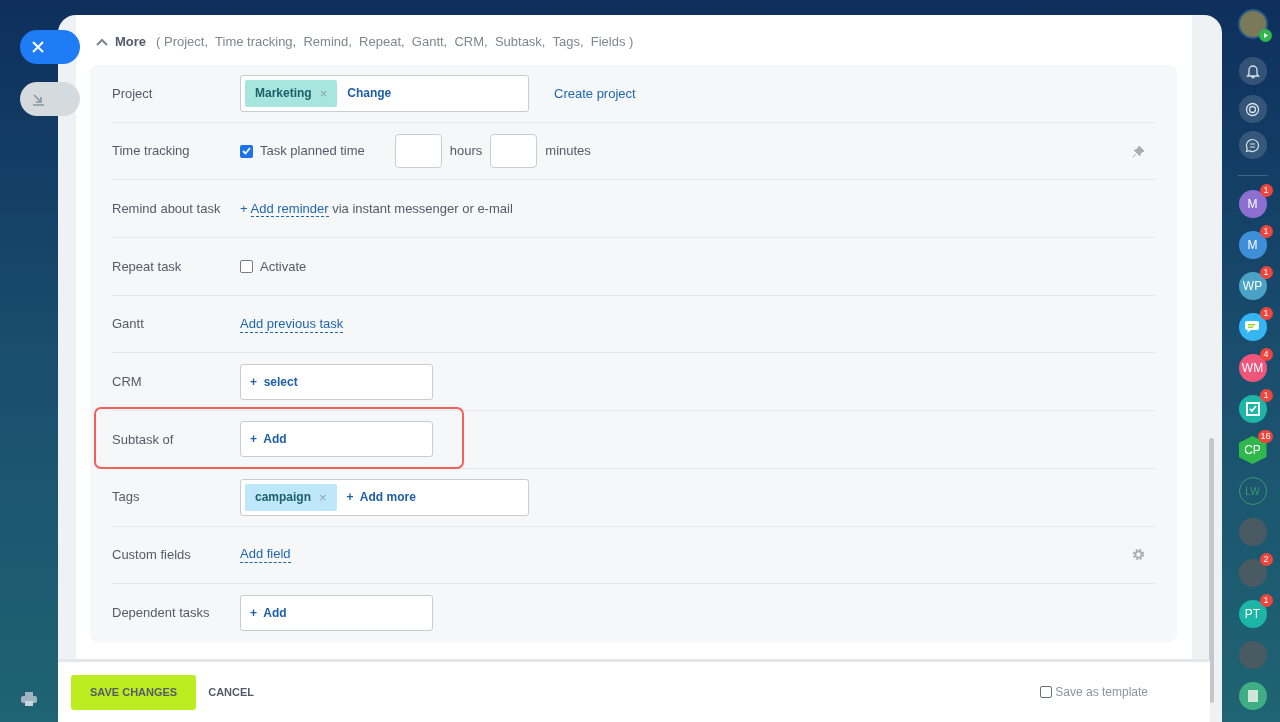  What do you see at coordinates (282, 497) in the screenshot?
I see `tag: campaign` at bounding box center [282, 497].